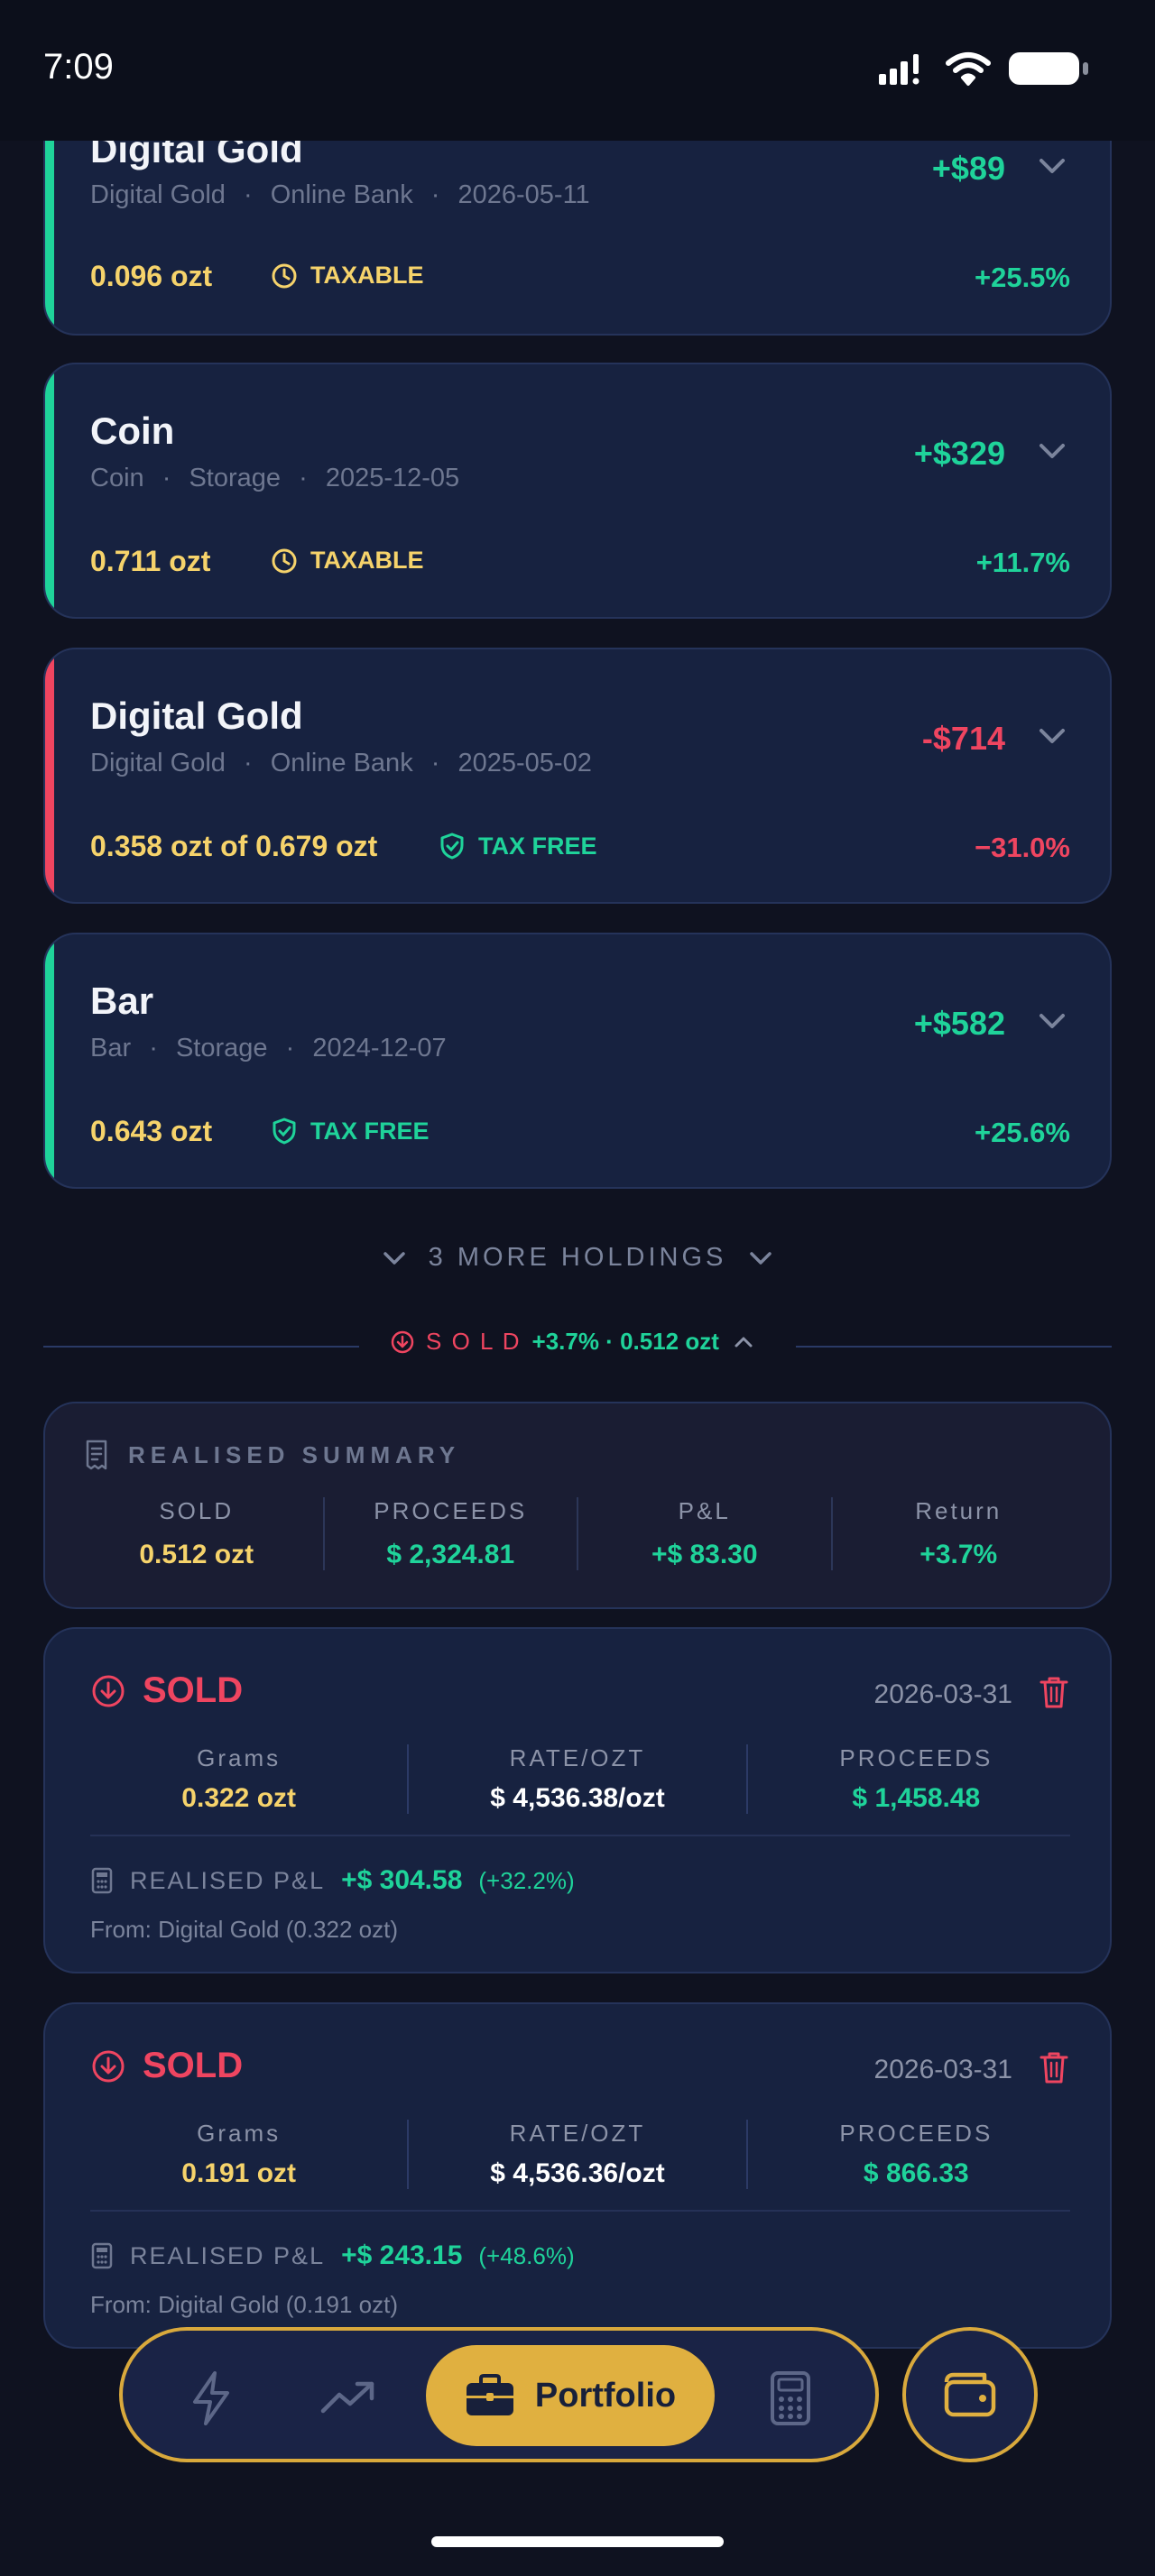  What do you see at coordinates (705, 1533) in the screenshot?
I see `summary-pnl: P&L +$ 83.30` at bounding box center [705, 1533].